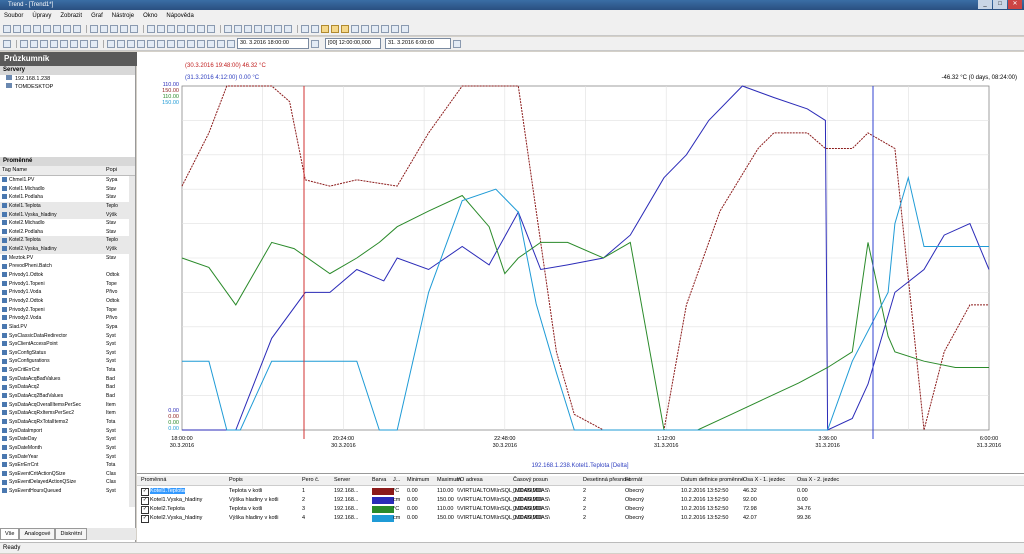 This screenshot has height=554, width=1024. What do you see at coordinates (67, 189) in the screenshot?
I see `variable-row: Kotel1.Michadlo Stav` at bounding box center [67, 189].